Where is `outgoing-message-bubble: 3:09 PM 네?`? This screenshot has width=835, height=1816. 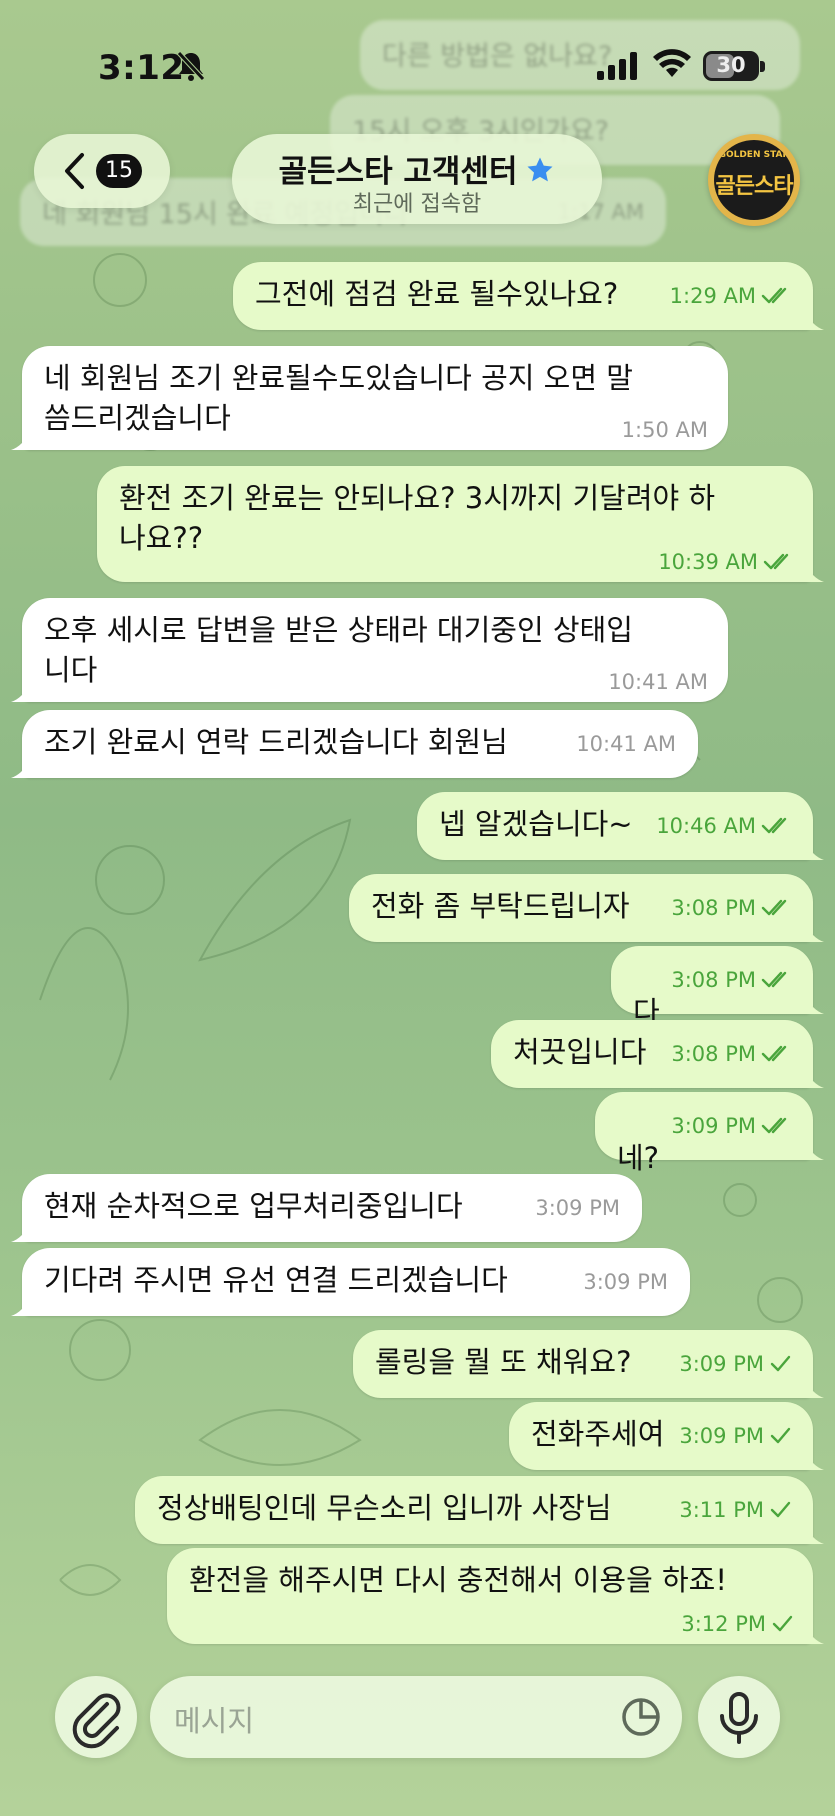 outgoing-message-bubble: 3:09 PM 네? is located at coordinates (709, 1133).